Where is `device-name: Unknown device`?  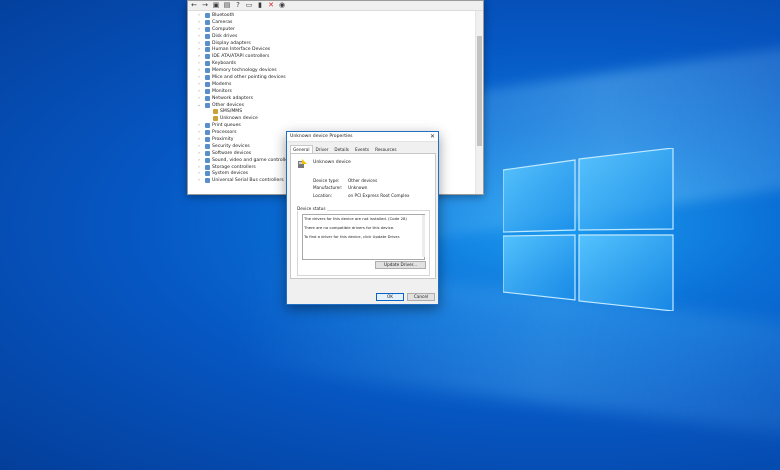 device-name: Unknown device is located at coordinates (332, 162).